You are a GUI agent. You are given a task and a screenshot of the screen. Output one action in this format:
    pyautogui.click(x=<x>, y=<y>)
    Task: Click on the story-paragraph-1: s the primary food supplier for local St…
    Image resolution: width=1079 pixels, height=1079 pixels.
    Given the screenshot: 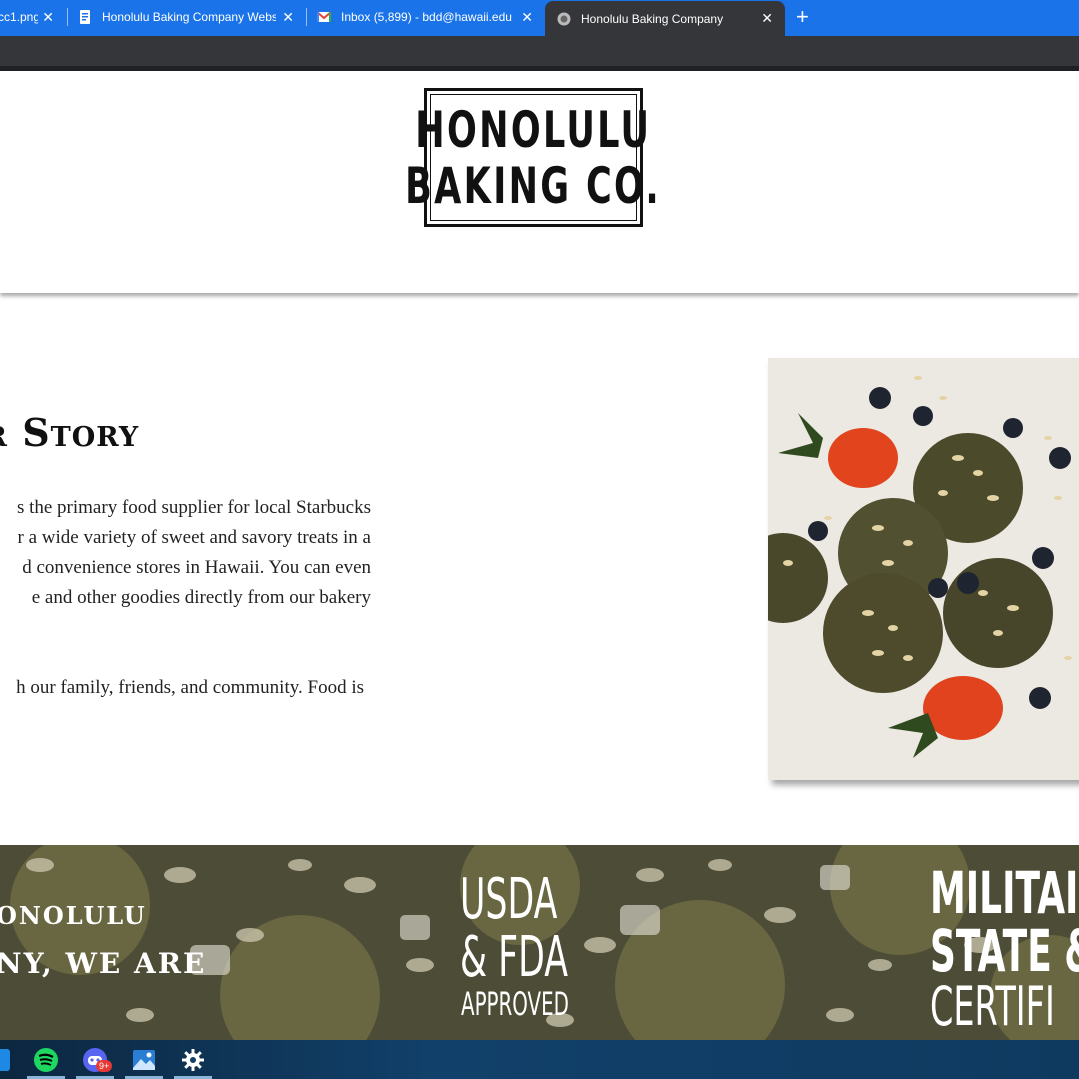 What is the action you would take?
    pyautogui.click(x=185, y=553)
    